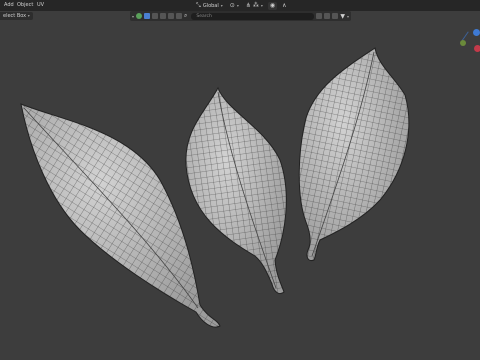 Image resolution: width=480 pixels, height=360 pixels. Describe the element at coordinates (198, 5) in the screenshot. I see `orientation-icon: ⤡` at that location.